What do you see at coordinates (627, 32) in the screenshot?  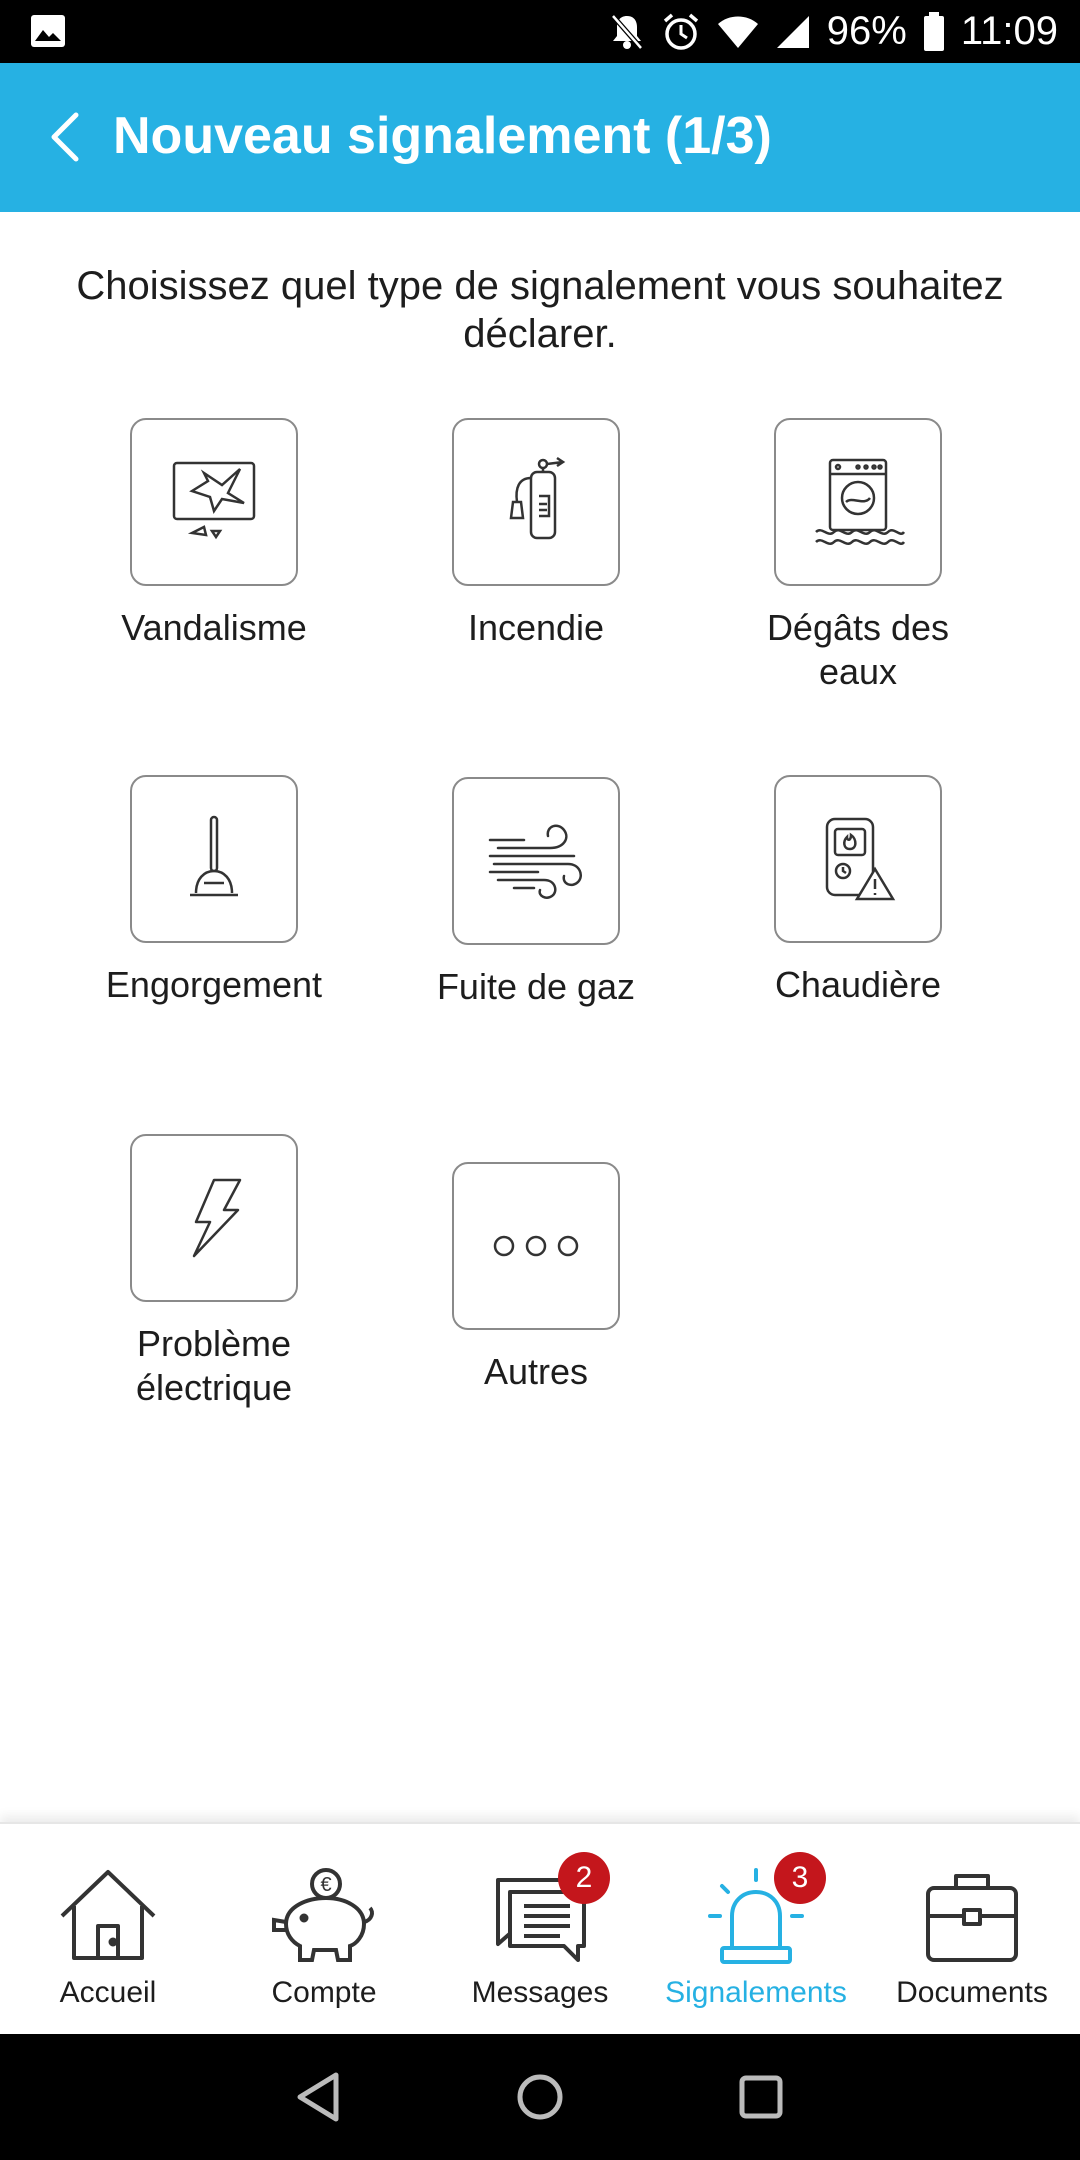 I see `mute-icon` at bounding box center [627, 32].